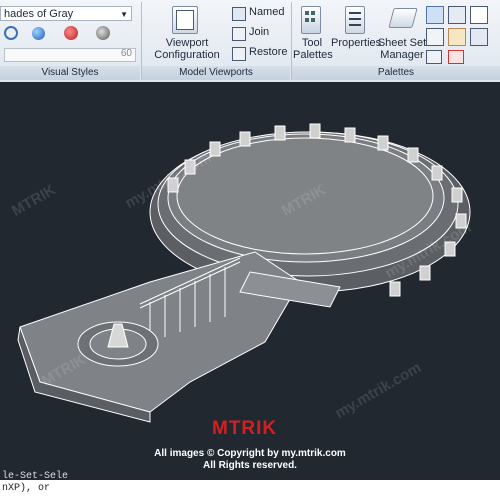 The height and width of the screenshot is (500, 500). Describe the element at coordinates (403, 18) in the screenshot. I see `sheet-set-manager-icon` at that location.